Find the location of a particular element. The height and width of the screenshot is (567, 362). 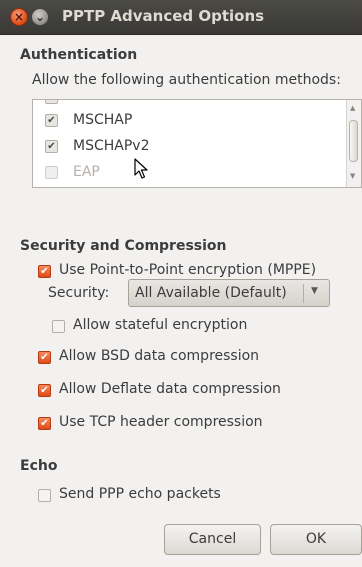

close-icon: × is located at coordinates (19, 17).